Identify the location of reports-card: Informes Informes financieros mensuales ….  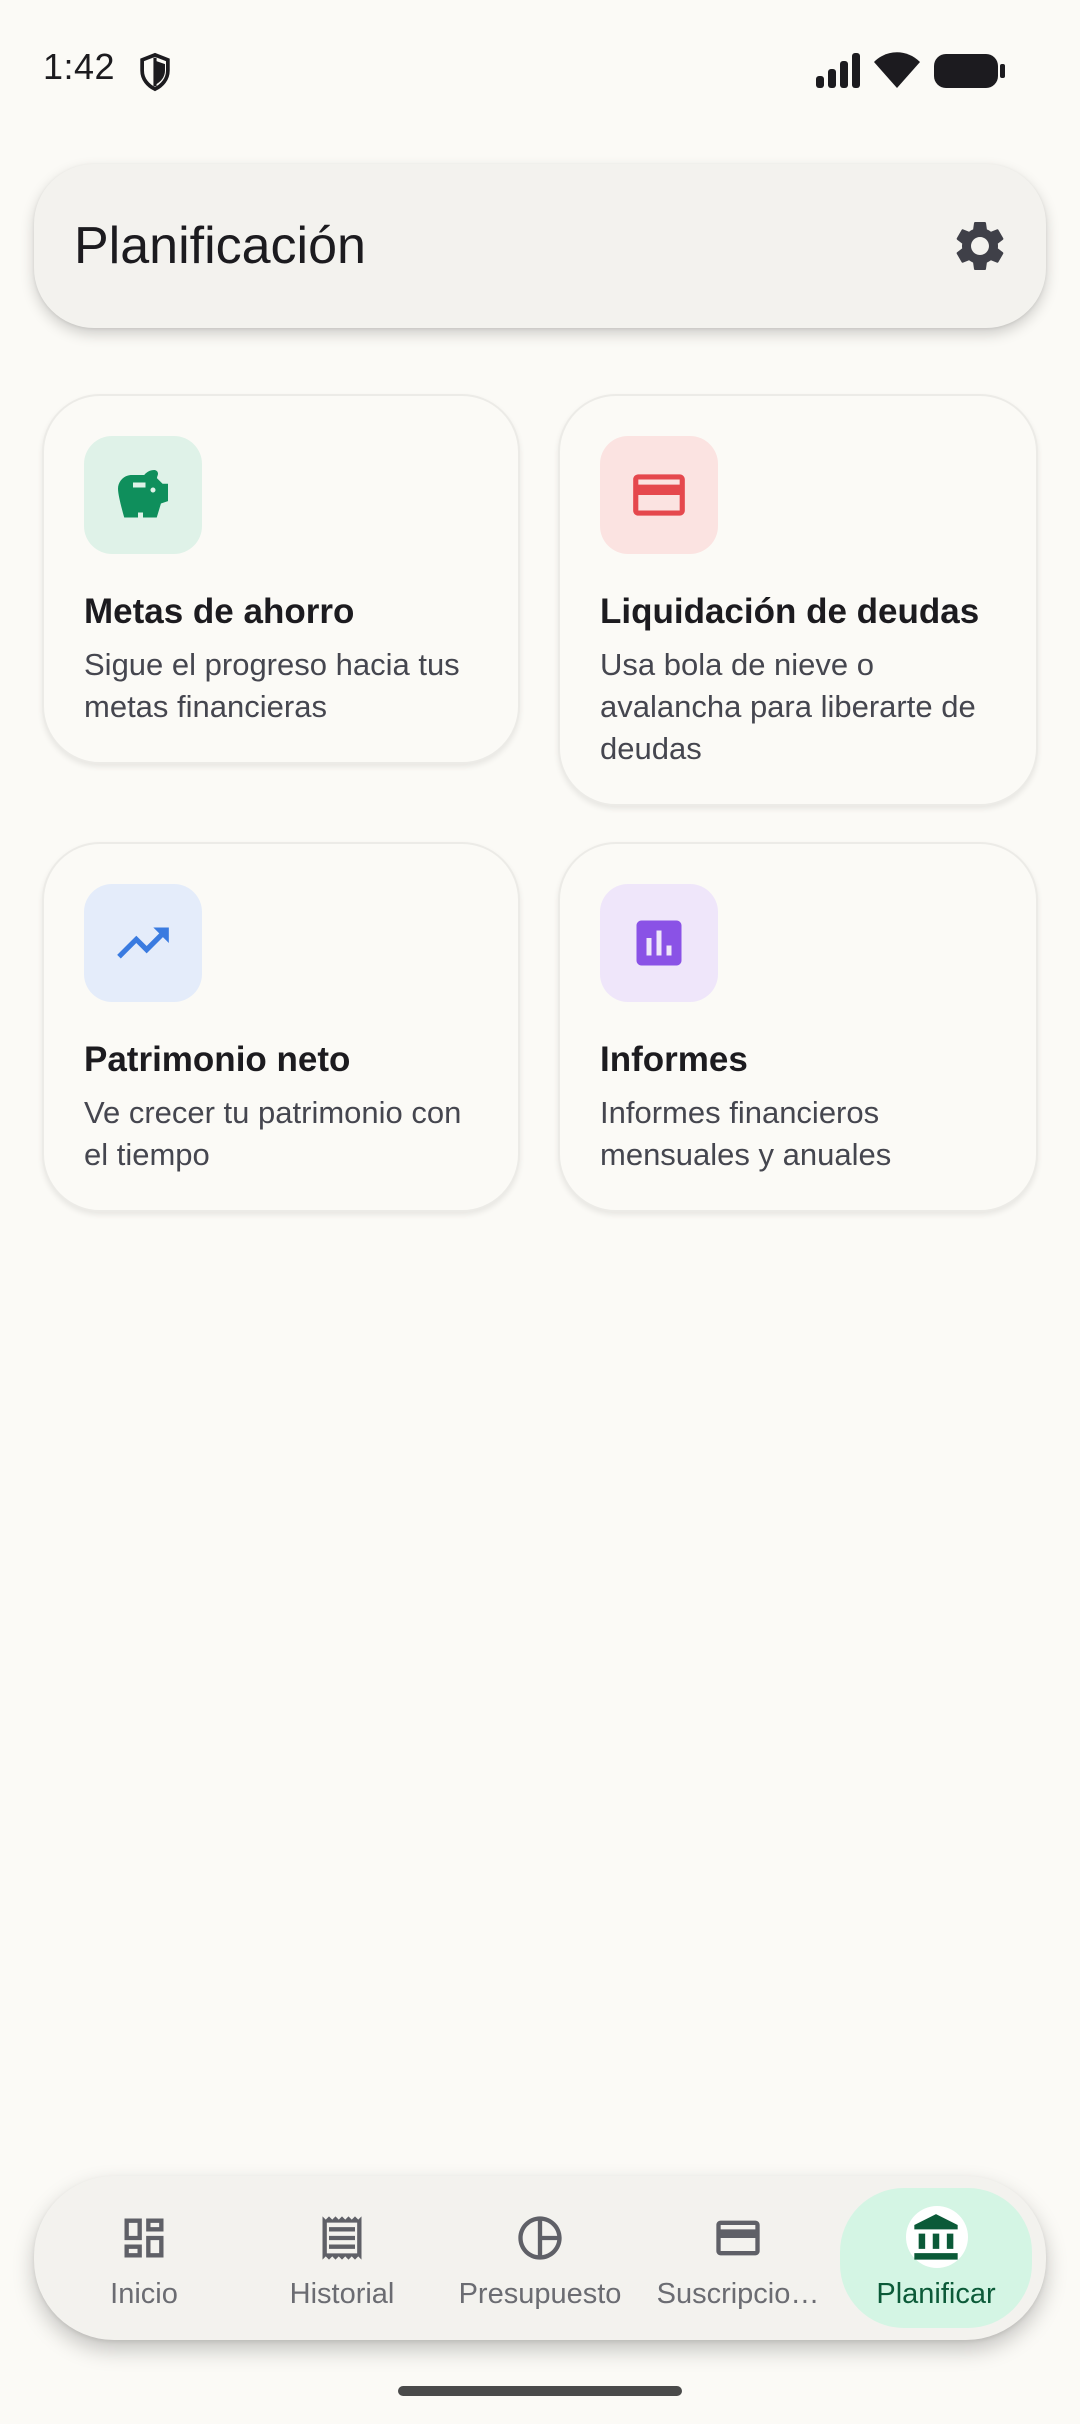
(798, 1027).